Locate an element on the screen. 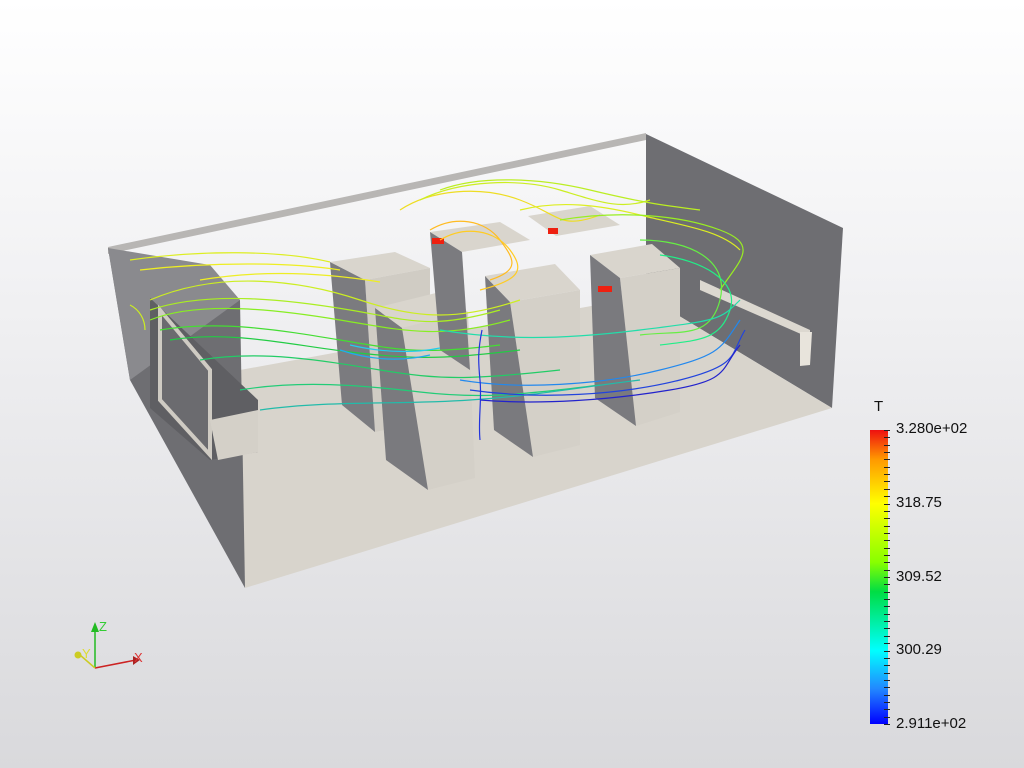 This screenshot has width=1024, height=768. legend-label-min: 2.911e+02 is located at coordinates (931, 723).